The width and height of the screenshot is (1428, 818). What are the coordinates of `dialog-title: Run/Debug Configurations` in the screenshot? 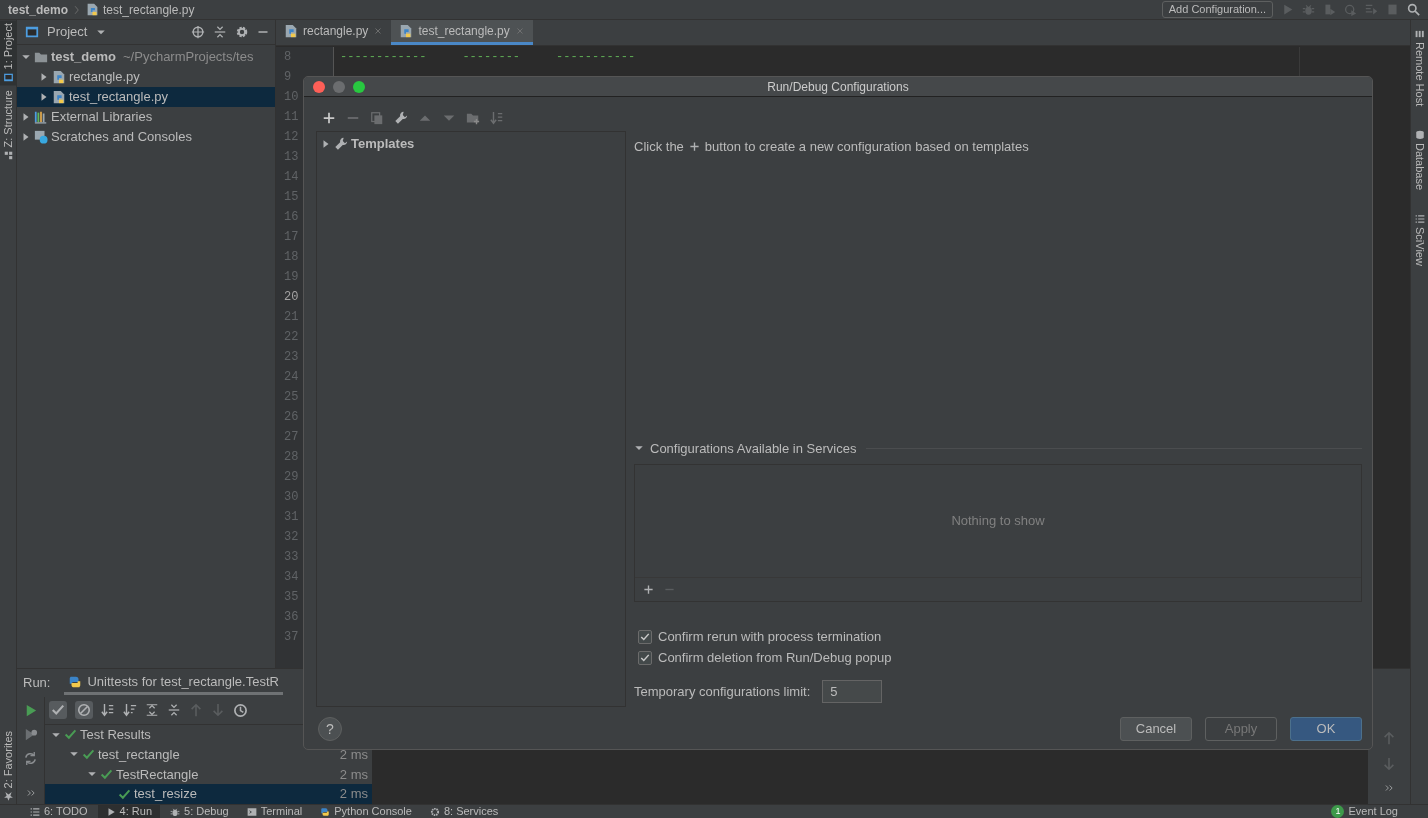 It's located at (838, 87).